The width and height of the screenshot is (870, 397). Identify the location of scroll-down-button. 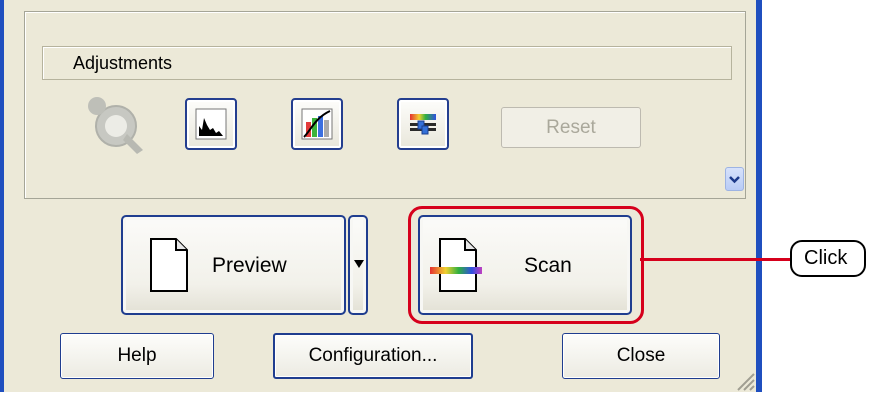
(734, 179).